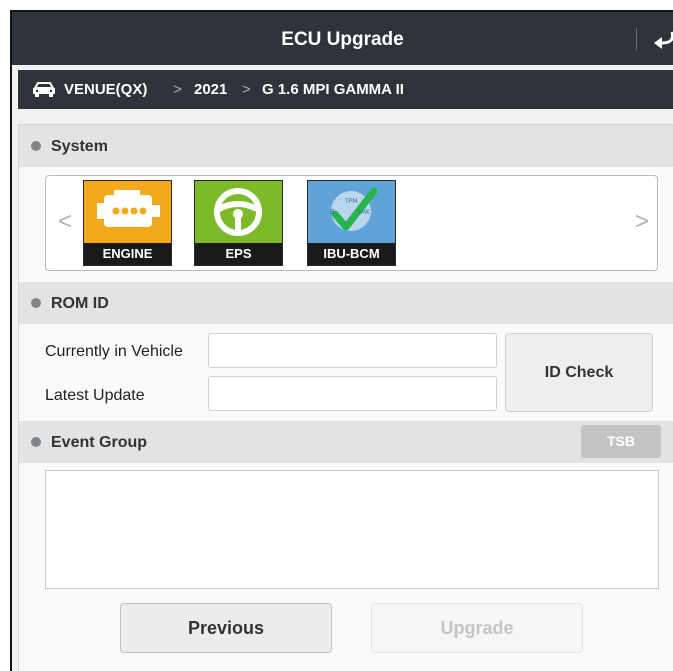  What do you see at coordinates (99, 442) in the screenshot?
I see `event-group-section-label: Event Group` at bounding box center [99, 442].